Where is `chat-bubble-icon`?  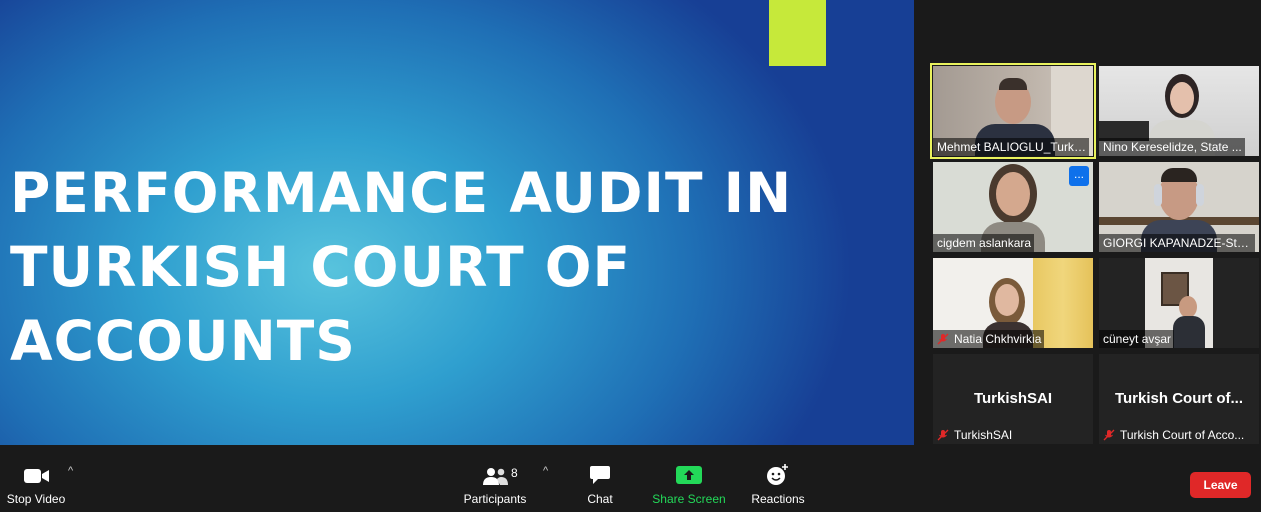 chat-bubble-icon is located at coordinates (600, 475).